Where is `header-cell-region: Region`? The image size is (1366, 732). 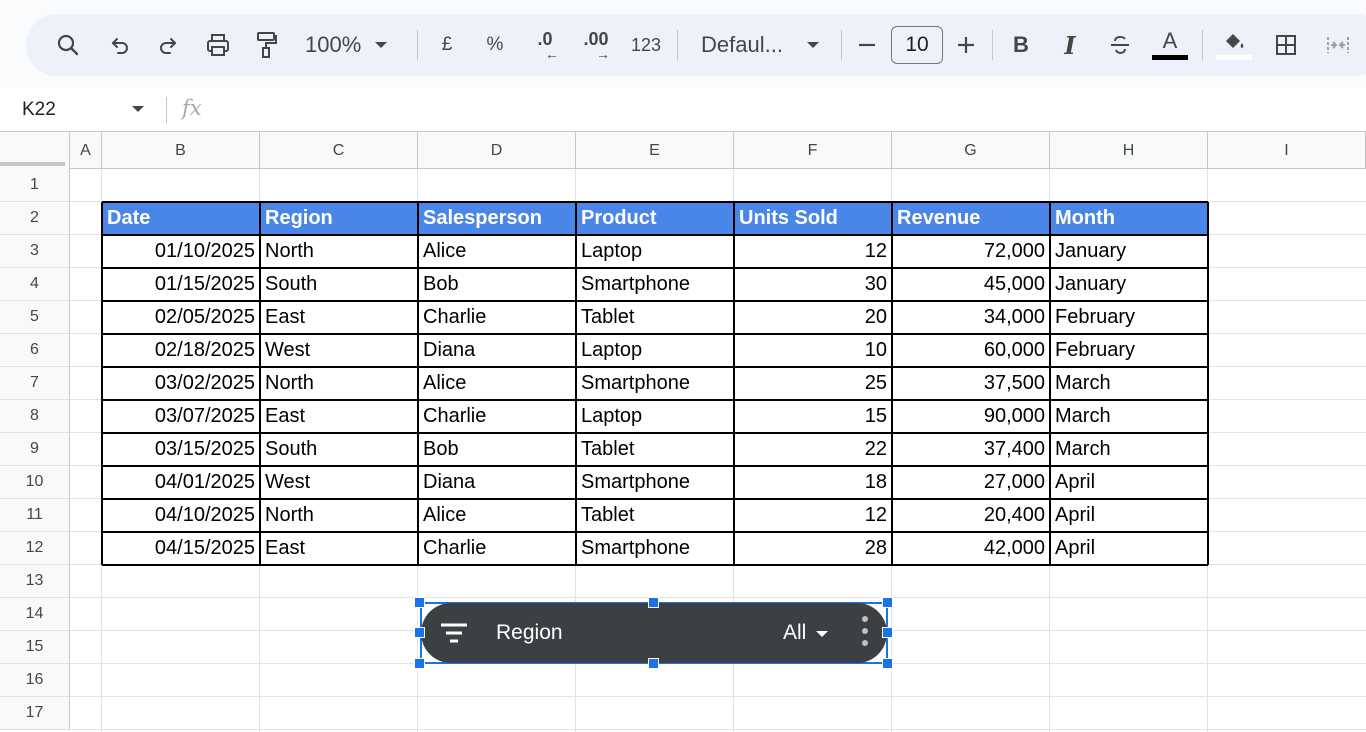
header-cell-region: Region is located at coordinates (339, 218).